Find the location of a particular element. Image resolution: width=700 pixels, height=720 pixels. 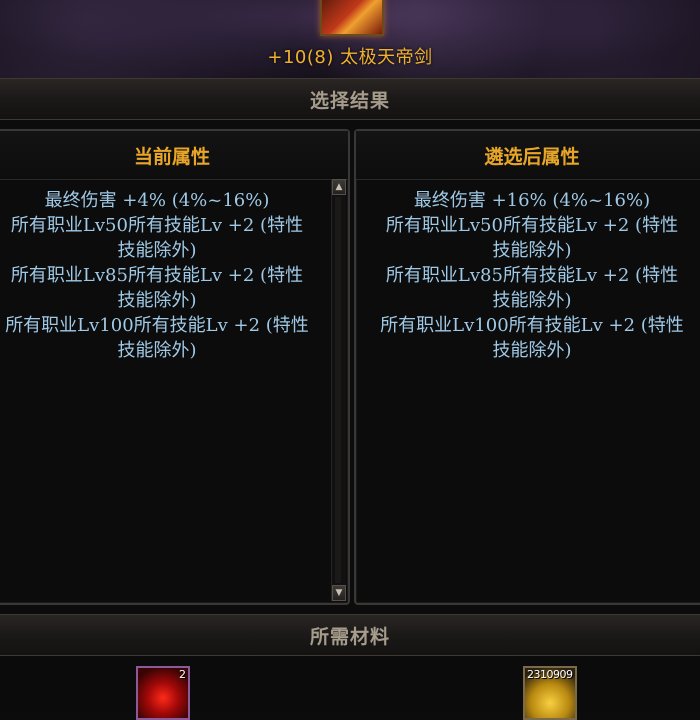

material-count: 2310909 is located at coordinates (550, 674).